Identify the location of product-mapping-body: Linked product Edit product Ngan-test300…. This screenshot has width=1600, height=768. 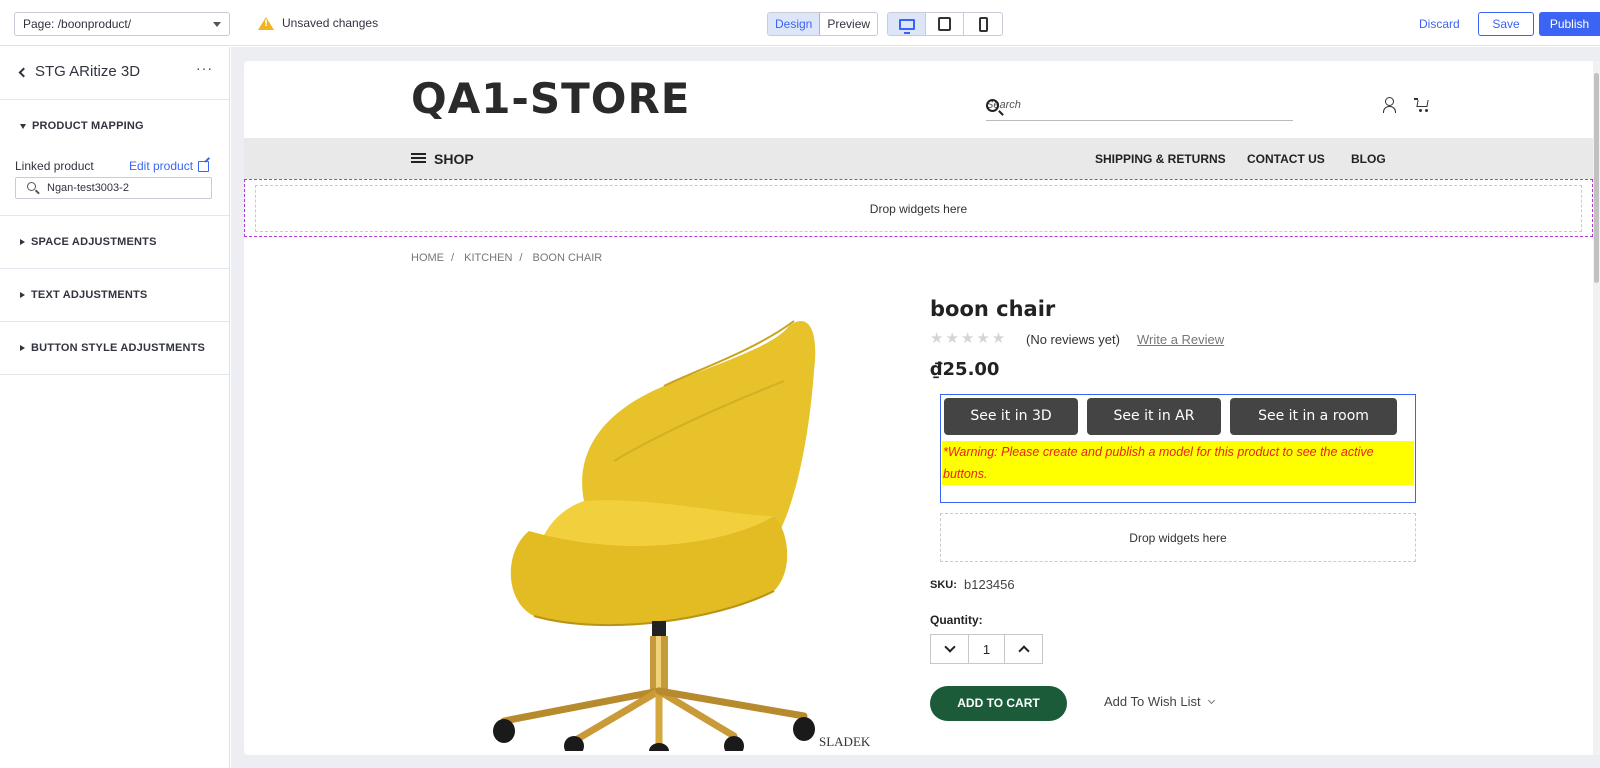
(114, 183).